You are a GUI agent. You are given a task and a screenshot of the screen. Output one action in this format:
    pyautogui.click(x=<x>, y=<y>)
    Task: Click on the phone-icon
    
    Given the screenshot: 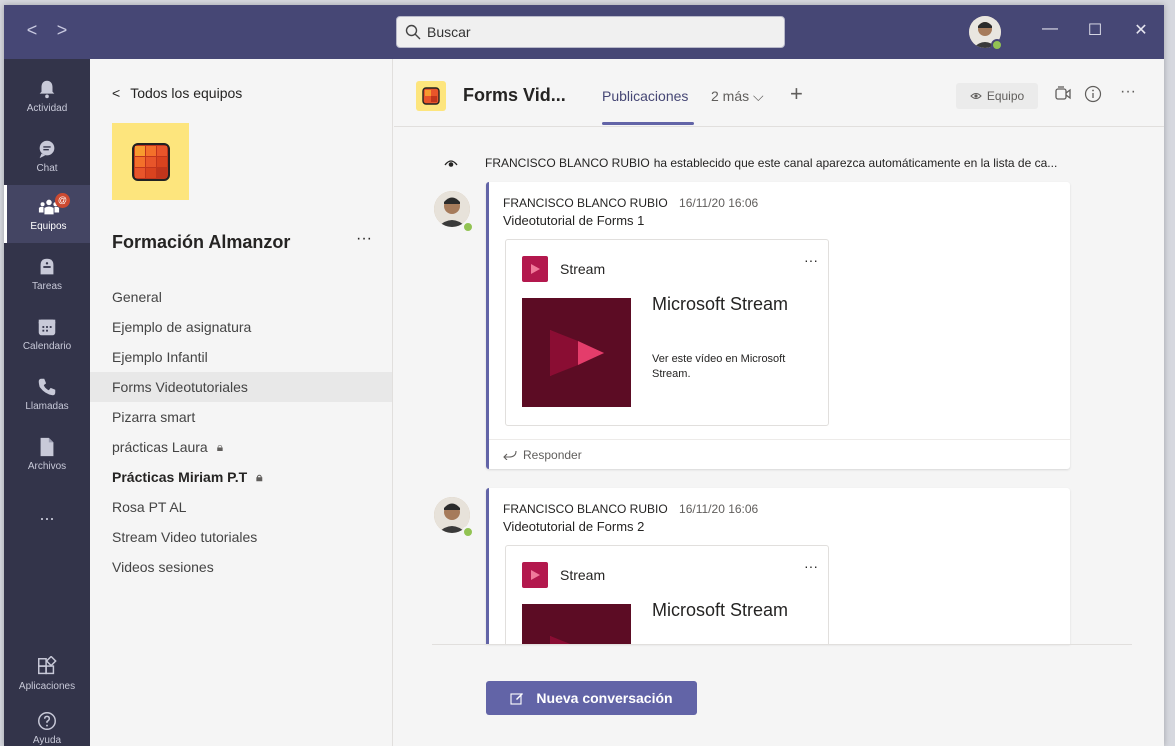 What is the action you would take?
    pyautogui.click(x=47, y=387)
    